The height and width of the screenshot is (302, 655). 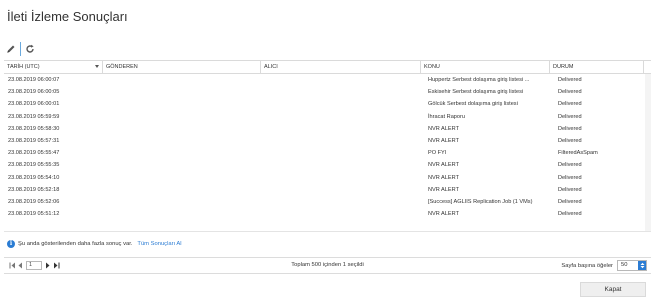 I want to click on close-button: Kapat, so click(x=613, y=289).